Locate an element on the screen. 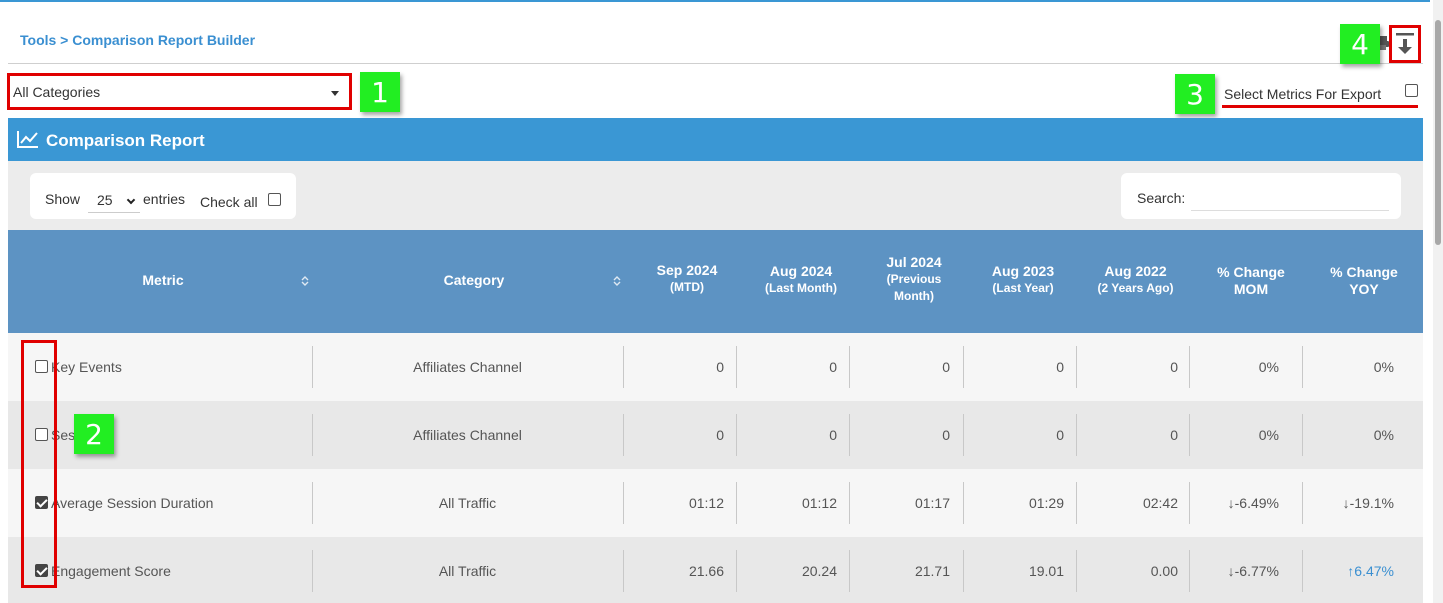 The image size is (1443, 603). jul-2024-cell: 21.71 is located at coordinates (932, 571).